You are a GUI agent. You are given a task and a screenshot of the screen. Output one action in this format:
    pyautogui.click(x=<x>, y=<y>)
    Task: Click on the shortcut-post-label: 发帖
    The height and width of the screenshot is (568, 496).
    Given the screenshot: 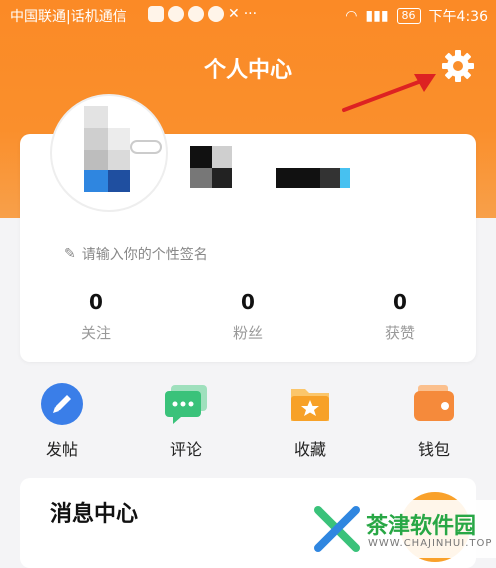 What is the action you would take?
    pyautogui.click(x=61, y=449)
    